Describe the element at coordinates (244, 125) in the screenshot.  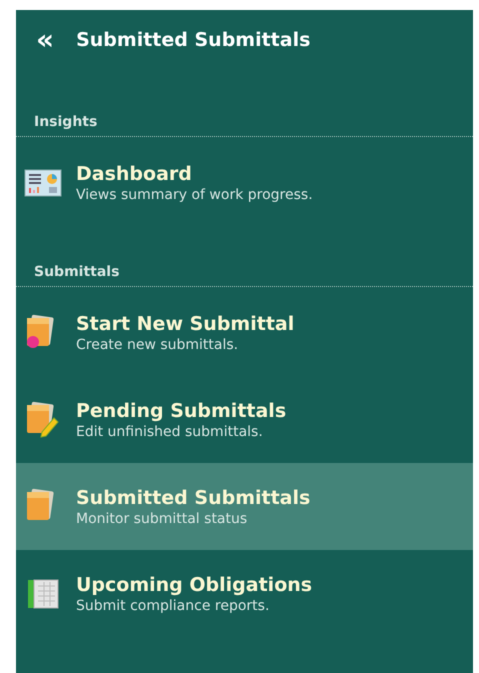
I see `section-heading: Insights` at that location.